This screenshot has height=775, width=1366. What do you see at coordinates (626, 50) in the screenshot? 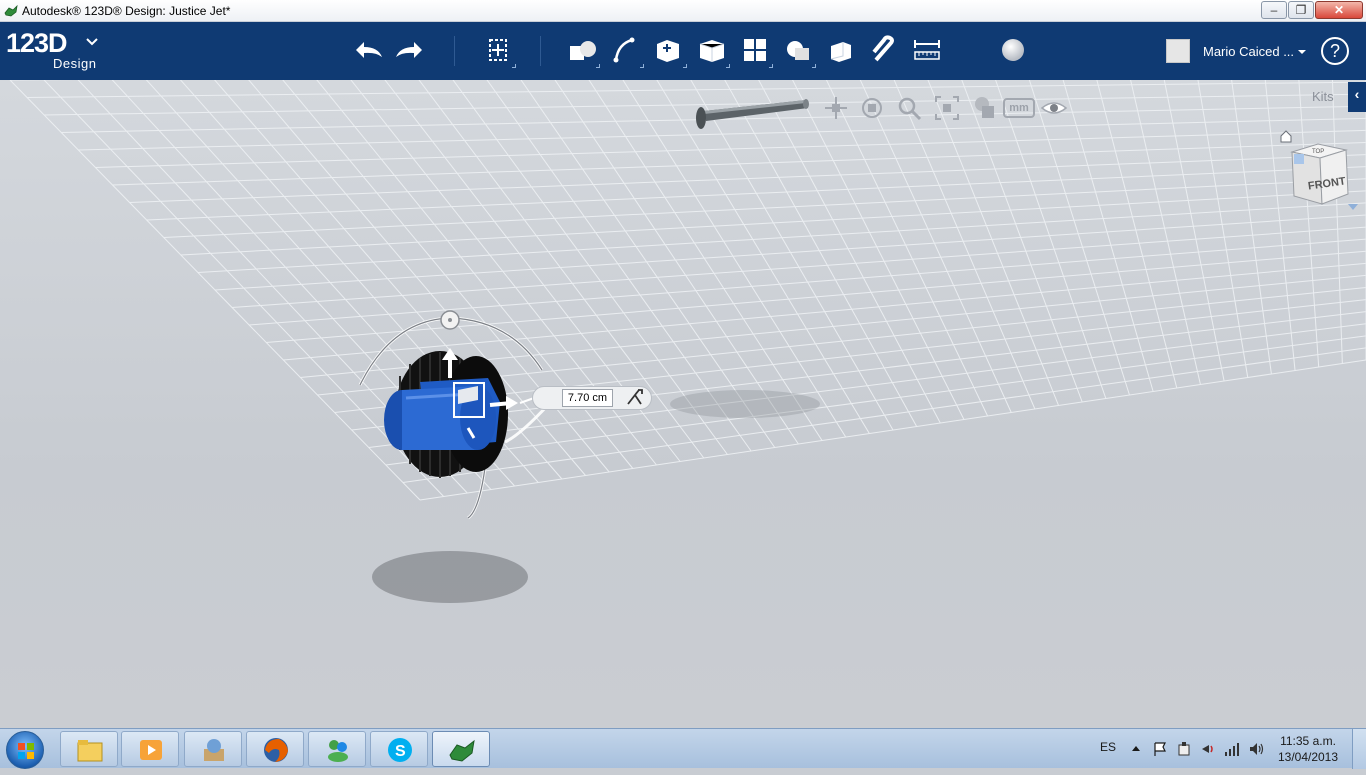
I see `sketch-button` at bounding box center [626, 50].